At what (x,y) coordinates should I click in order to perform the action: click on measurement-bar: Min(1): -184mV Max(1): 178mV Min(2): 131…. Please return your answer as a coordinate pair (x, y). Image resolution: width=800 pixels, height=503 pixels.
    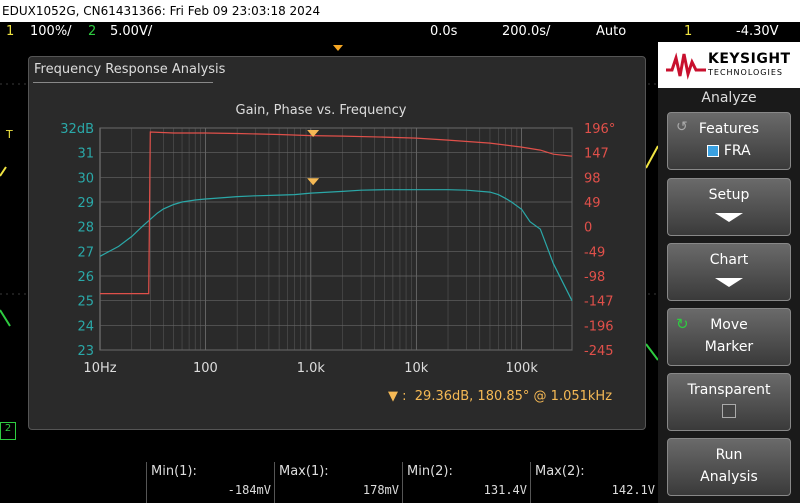
    Looking at the image, I should click on (329, 482).